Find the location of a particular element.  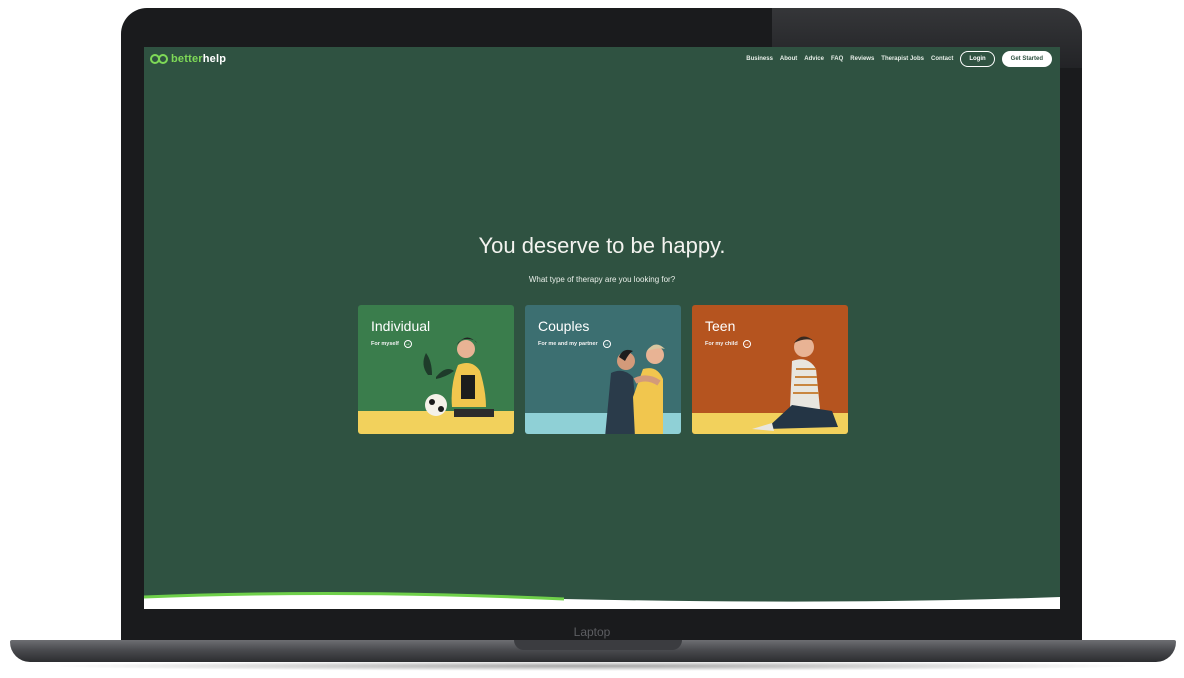

nav-link-advice: Advice is located at coordinates (814, 59).